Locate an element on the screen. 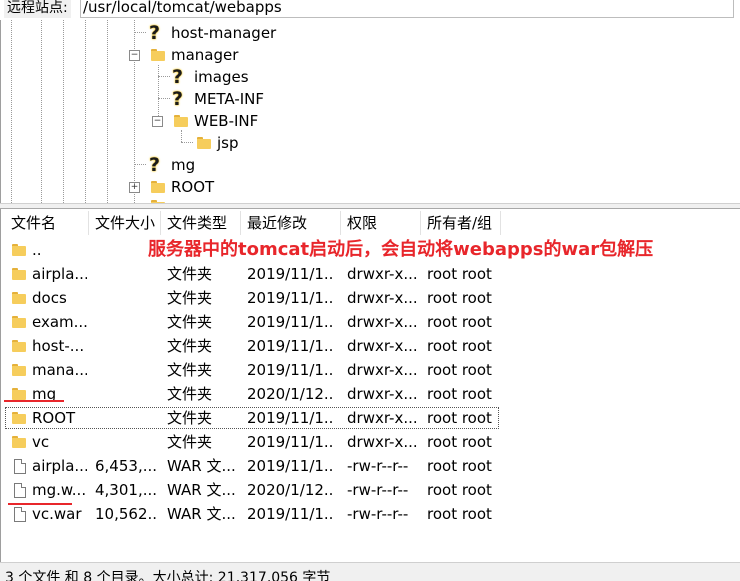 The width and height of the screenshot is (740, 581). column-header-filesize: 文件大小 is located at coordinates (125, 223).